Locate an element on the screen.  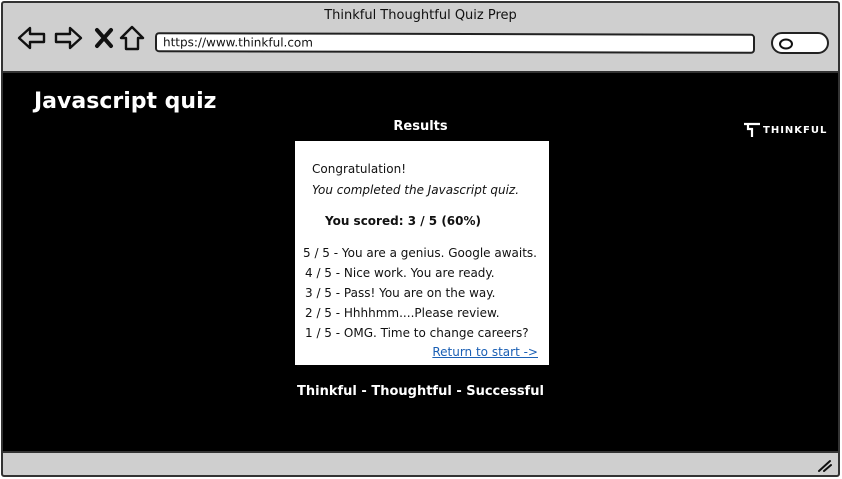
tagline: Thinkful - Thoughtful - Successful is located at coordinates (420, 391).